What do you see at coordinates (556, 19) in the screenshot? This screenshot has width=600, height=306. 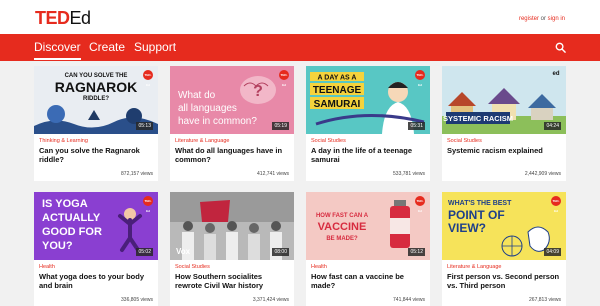 I see `sign-in-link: sign in` at bounding box center [556, 19].